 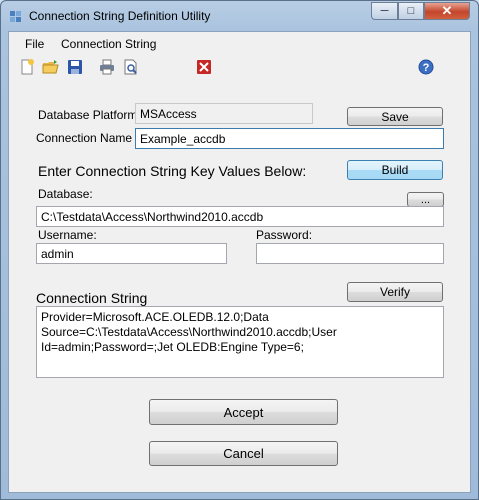 I want to click on database-platform-label: Database Platform, so click(x=88, y=115).